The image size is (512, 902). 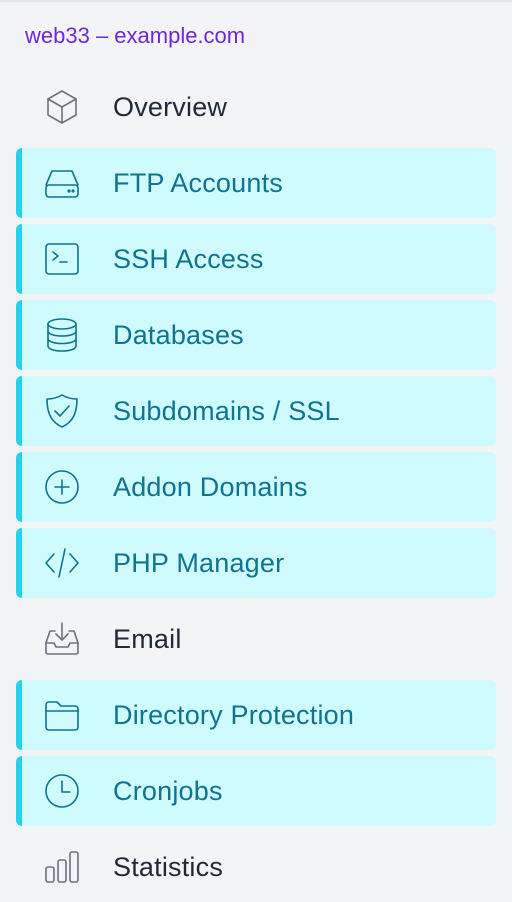 What do you see at coordinates (168, 791) in the screenshot?
I see `sidebar-item-label: Cronjobs` at bounding box center [168, 791].